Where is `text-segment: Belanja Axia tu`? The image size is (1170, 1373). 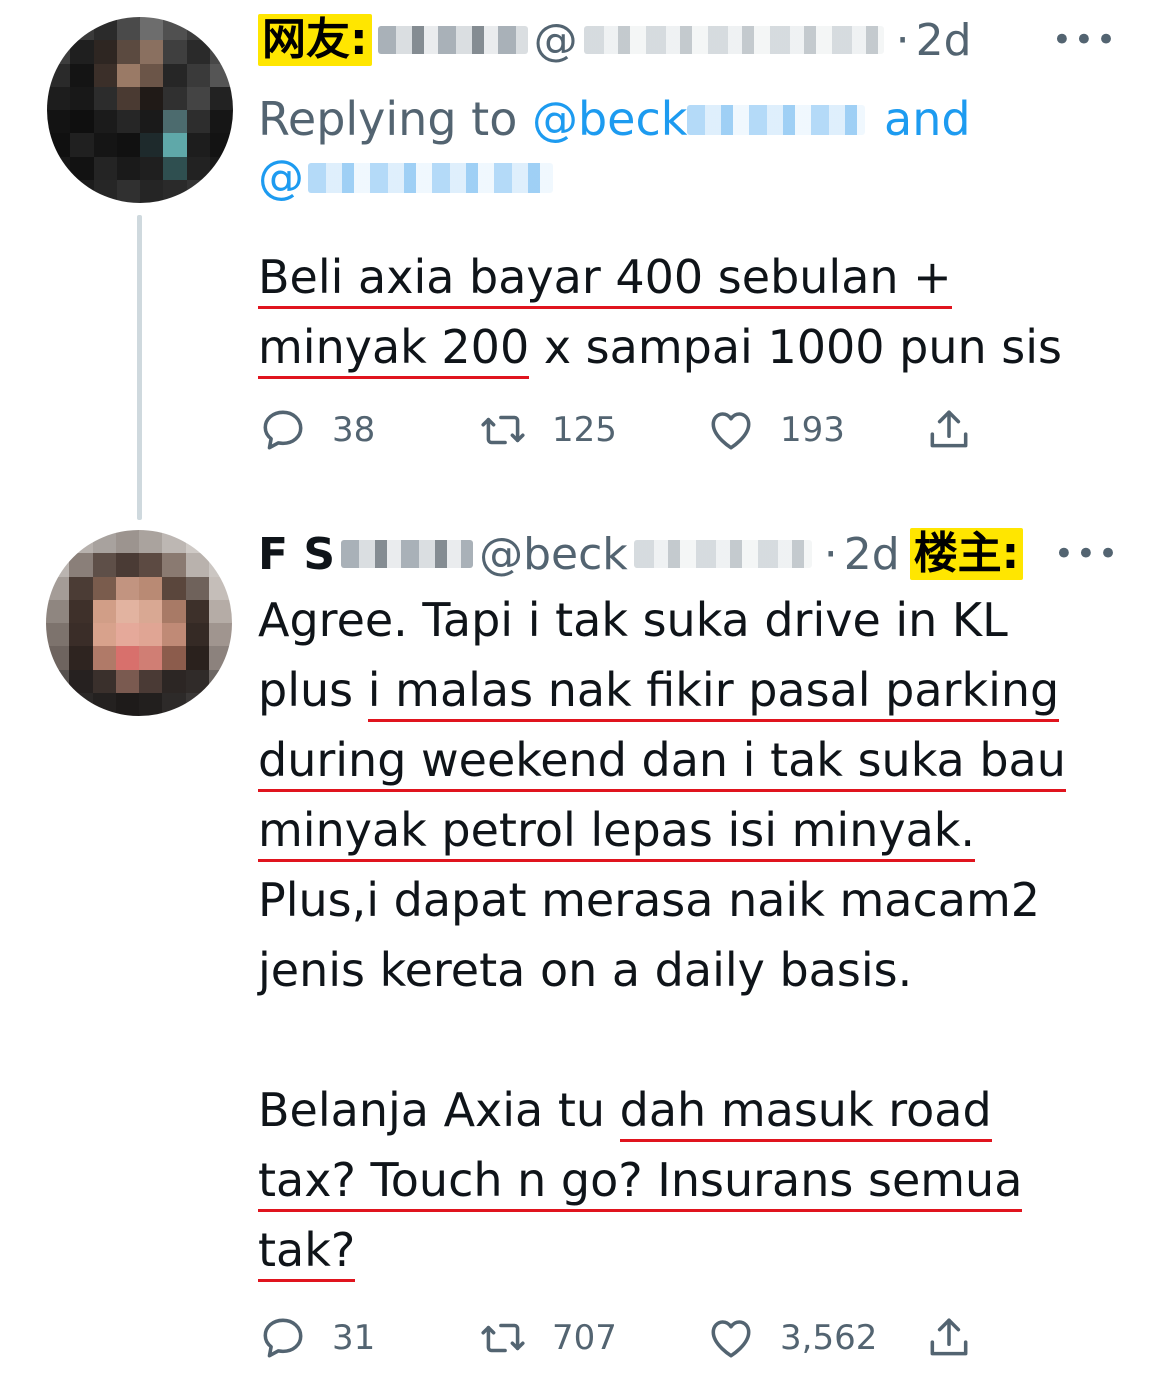
text-segment: Belanja Axia tu is located at coordinates (439, 1110).